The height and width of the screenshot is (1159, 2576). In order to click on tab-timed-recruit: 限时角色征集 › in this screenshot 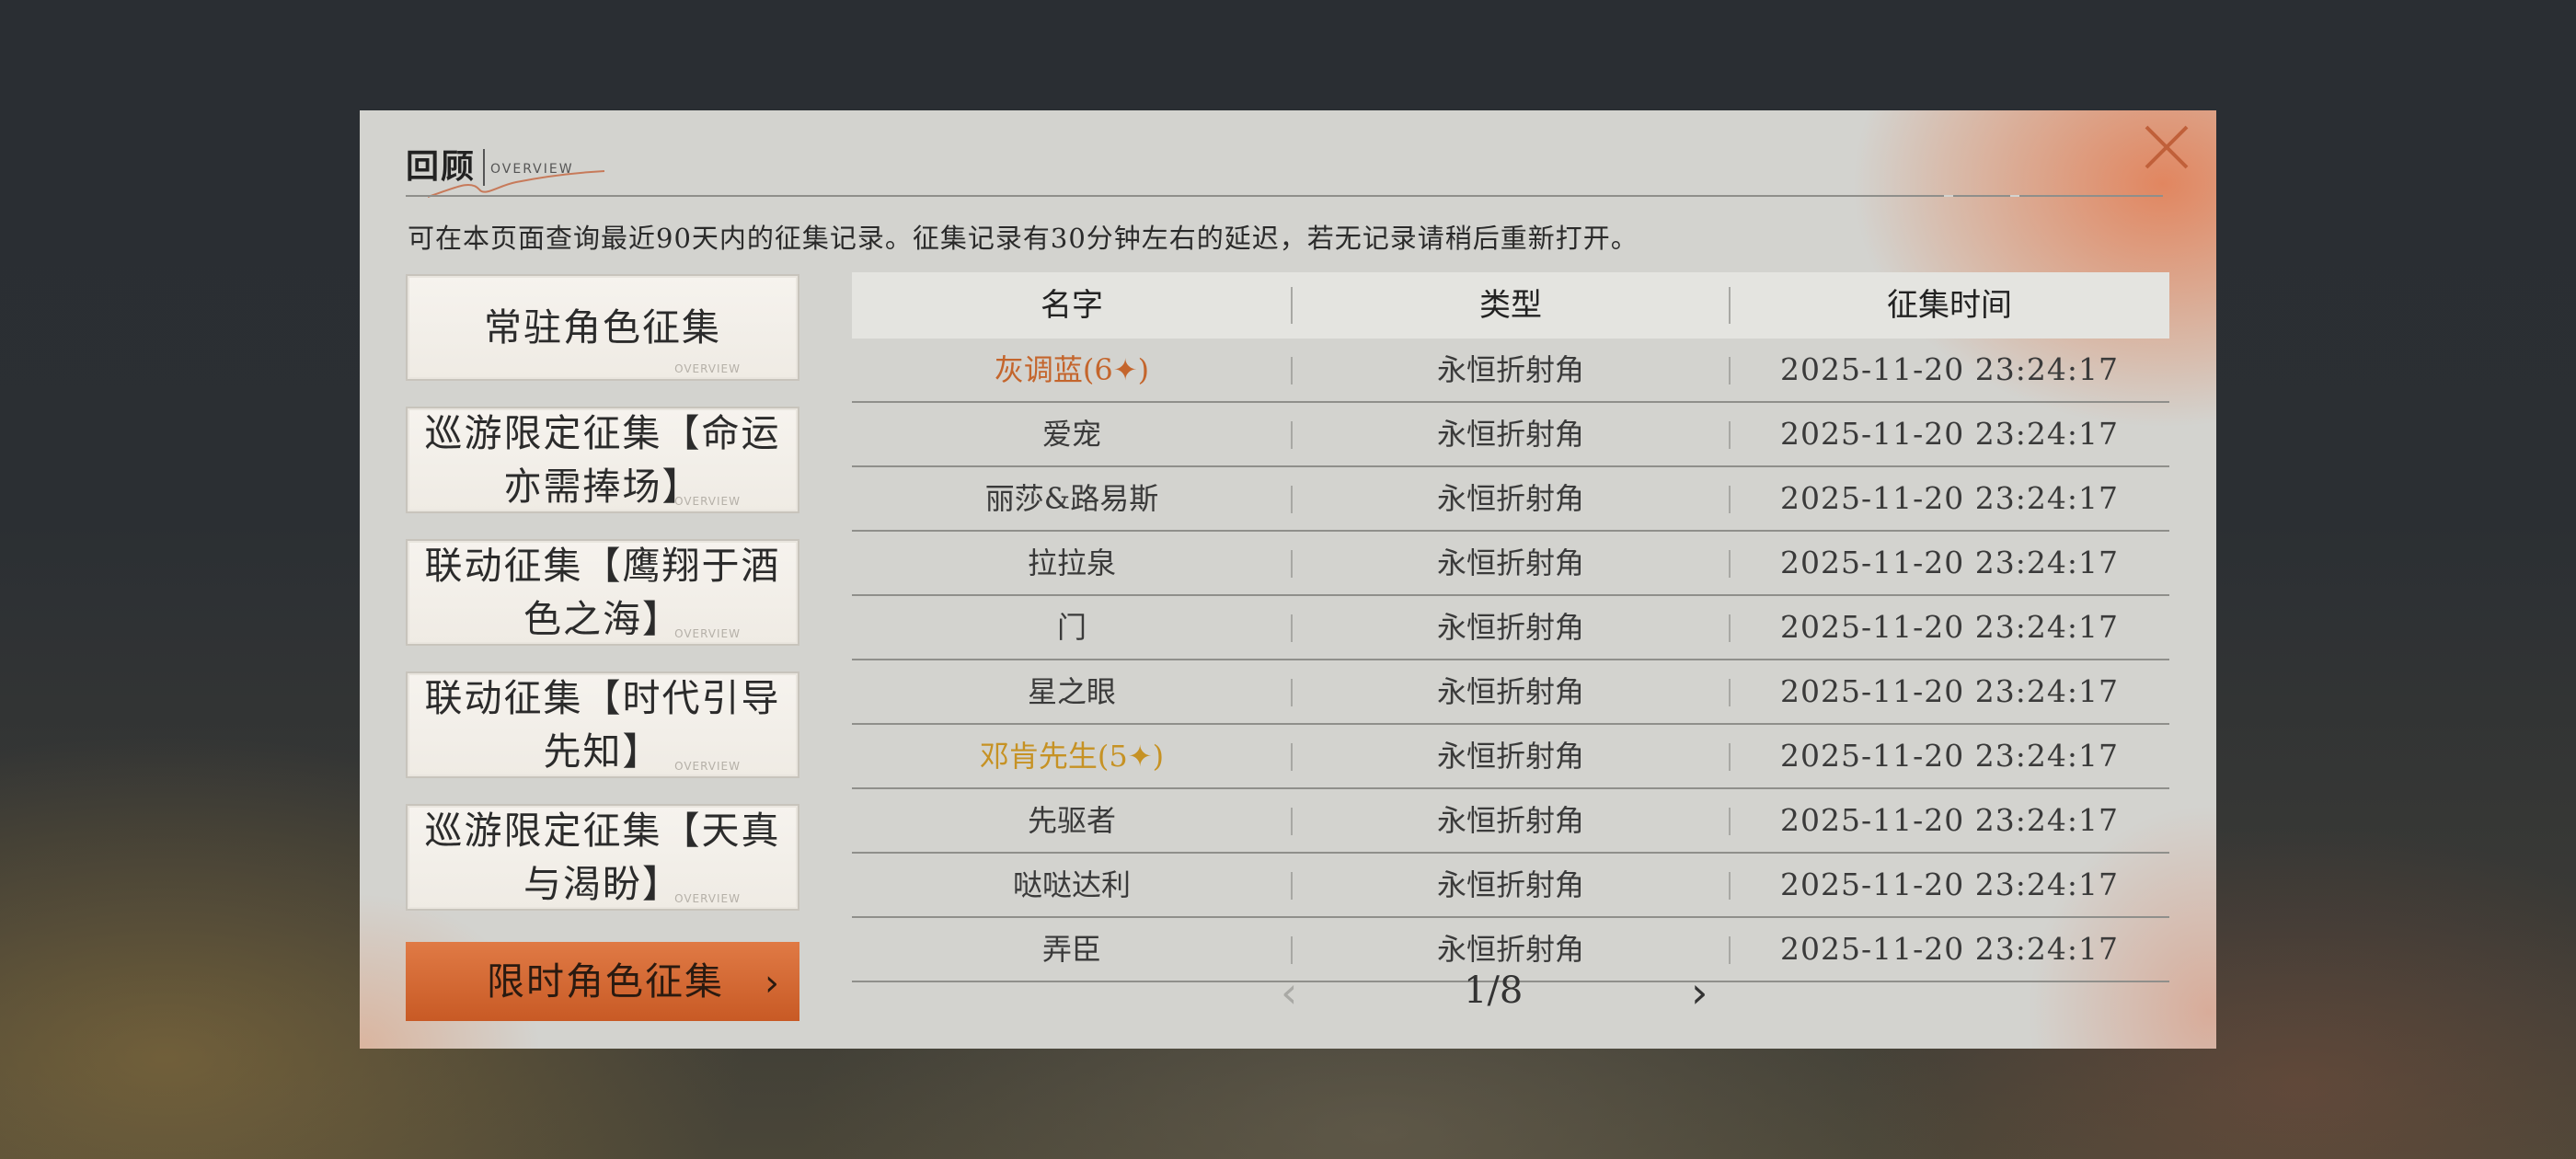, I will do `click(602, 981)`.